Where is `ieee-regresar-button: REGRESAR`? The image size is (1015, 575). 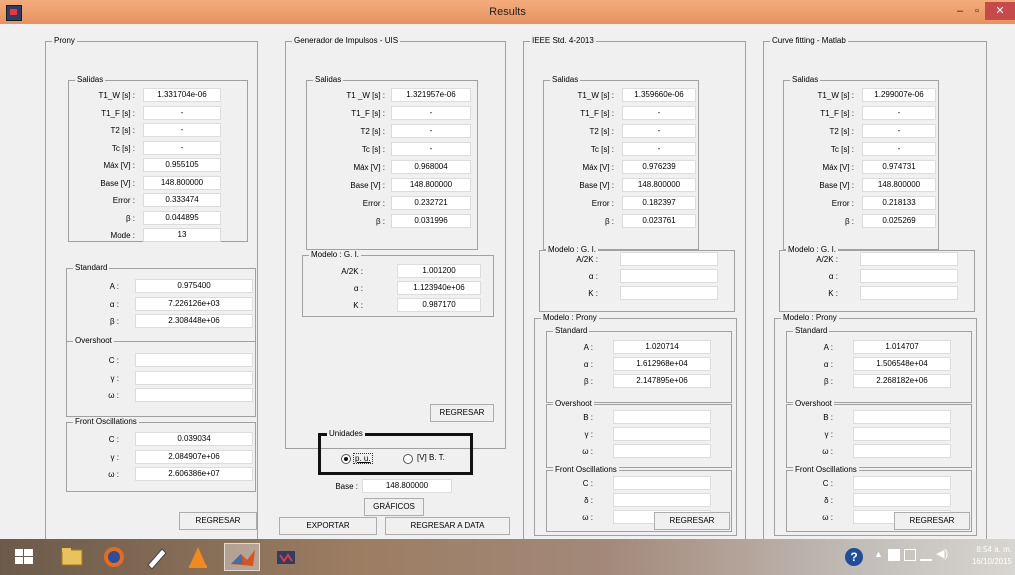
ieee-regresar-button: REGRESAR is located at coordinates (692, 521).